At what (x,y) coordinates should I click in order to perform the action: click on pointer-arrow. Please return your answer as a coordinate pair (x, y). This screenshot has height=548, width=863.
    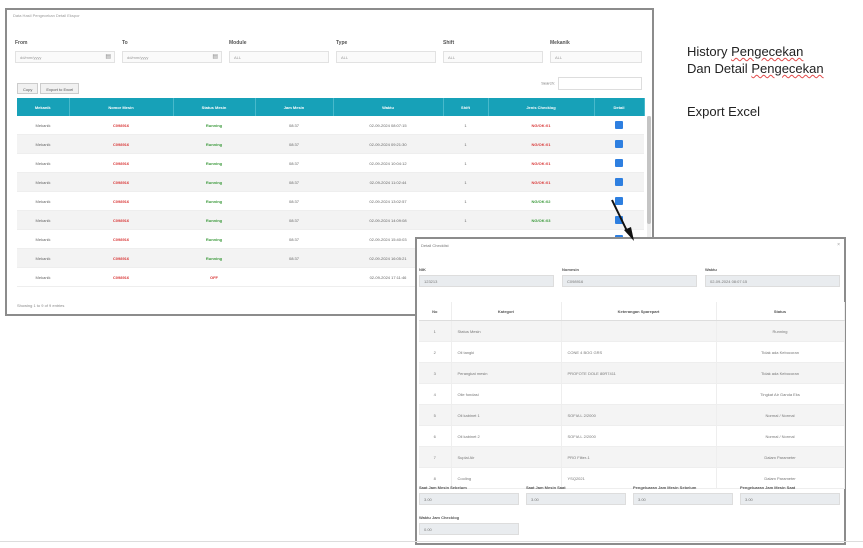
    Looking at the image, I should click on (622, 220).